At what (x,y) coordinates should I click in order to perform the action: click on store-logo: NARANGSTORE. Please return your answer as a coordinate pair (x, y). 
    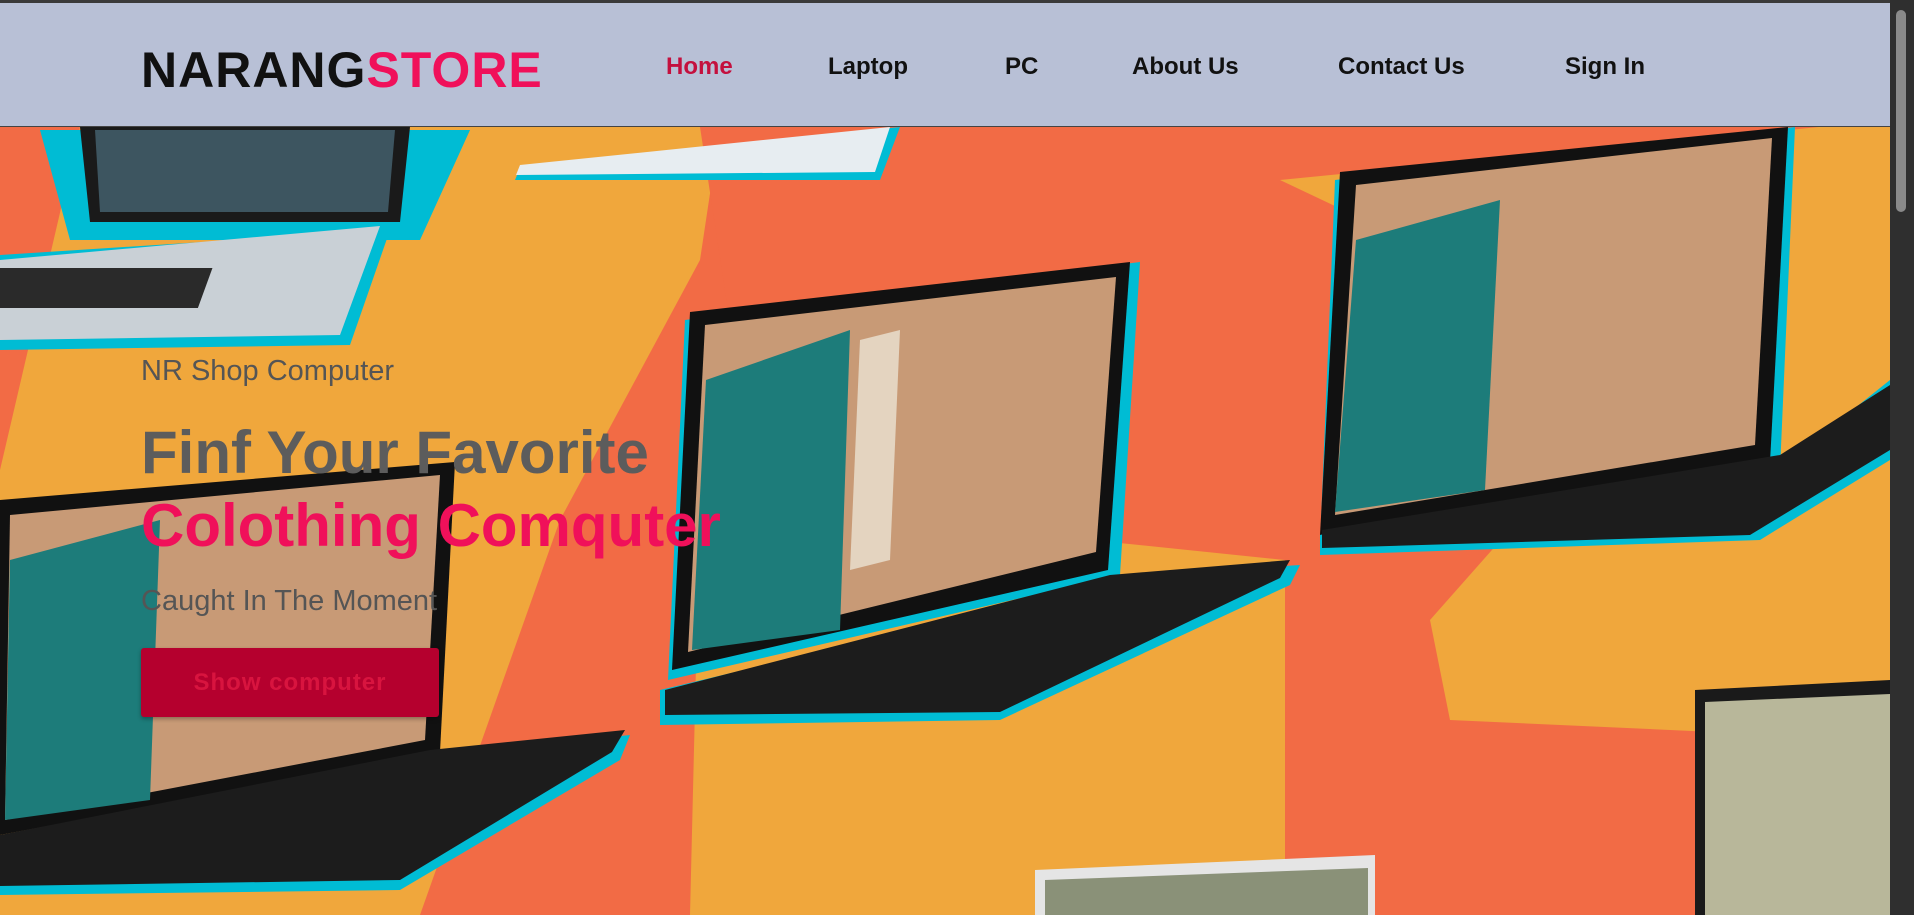
    Looking at the image, I should click on (342, 70).